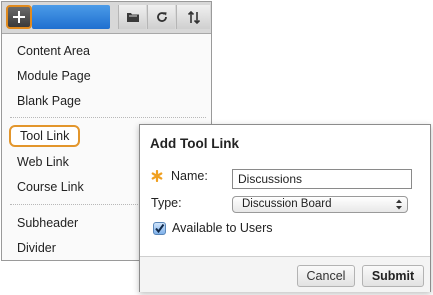 The height and width of the screenshot is (295, 433). Describe the element at coordinates (36, 248) in the screenshot. I see `menu-item-divider: Divider` at that location.